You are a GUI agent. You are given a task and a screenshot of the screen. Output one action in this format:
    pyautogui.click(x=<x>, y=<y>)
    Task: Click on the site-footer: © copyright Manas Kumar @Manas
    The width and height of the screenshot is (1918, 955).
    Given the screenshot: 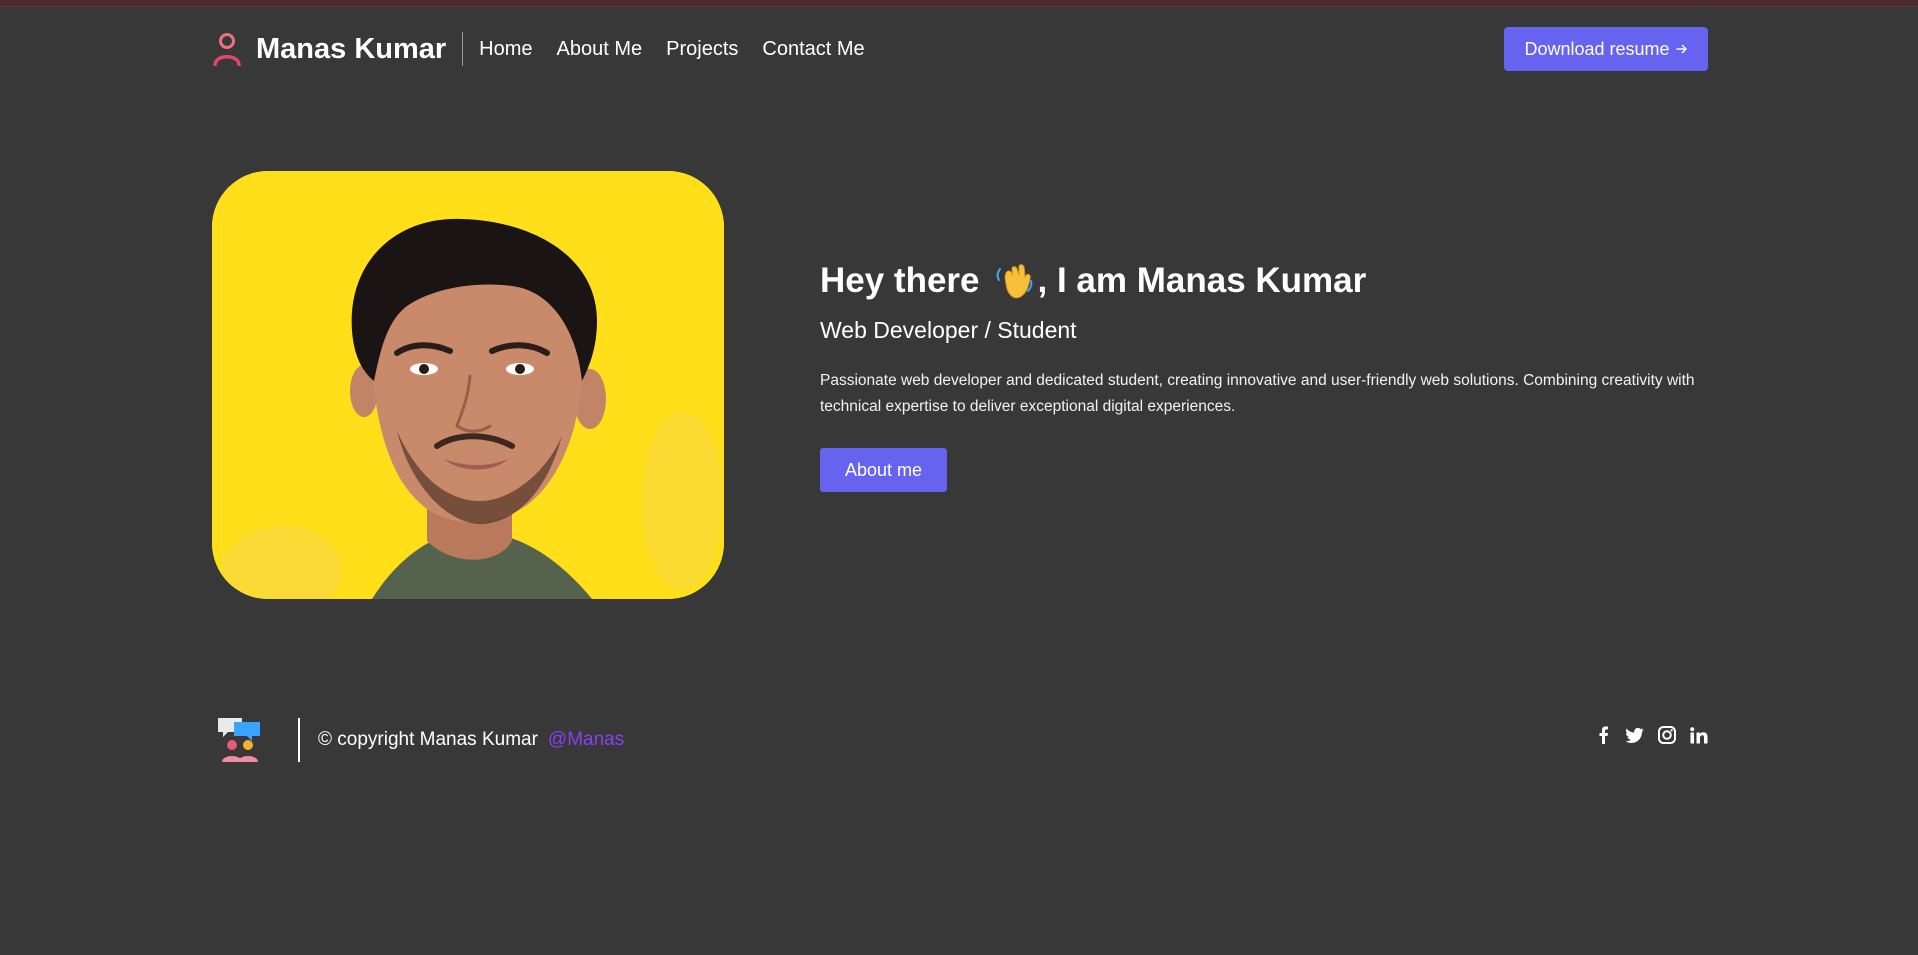 What is the action you would take?
    pyautogui.click(x=960, y=740)
    